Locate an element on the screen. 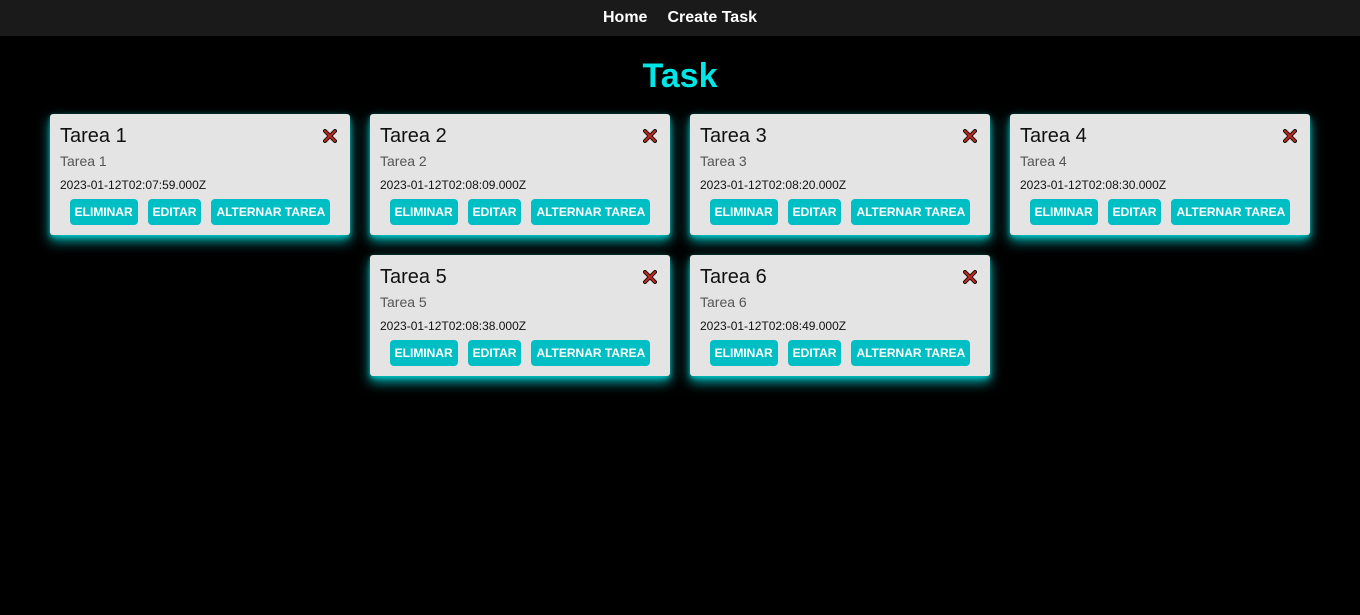 The image size is (1360, 615). task-date: 2023-01-12T02:08:30.000Z is located at coordinates (1093, 185).